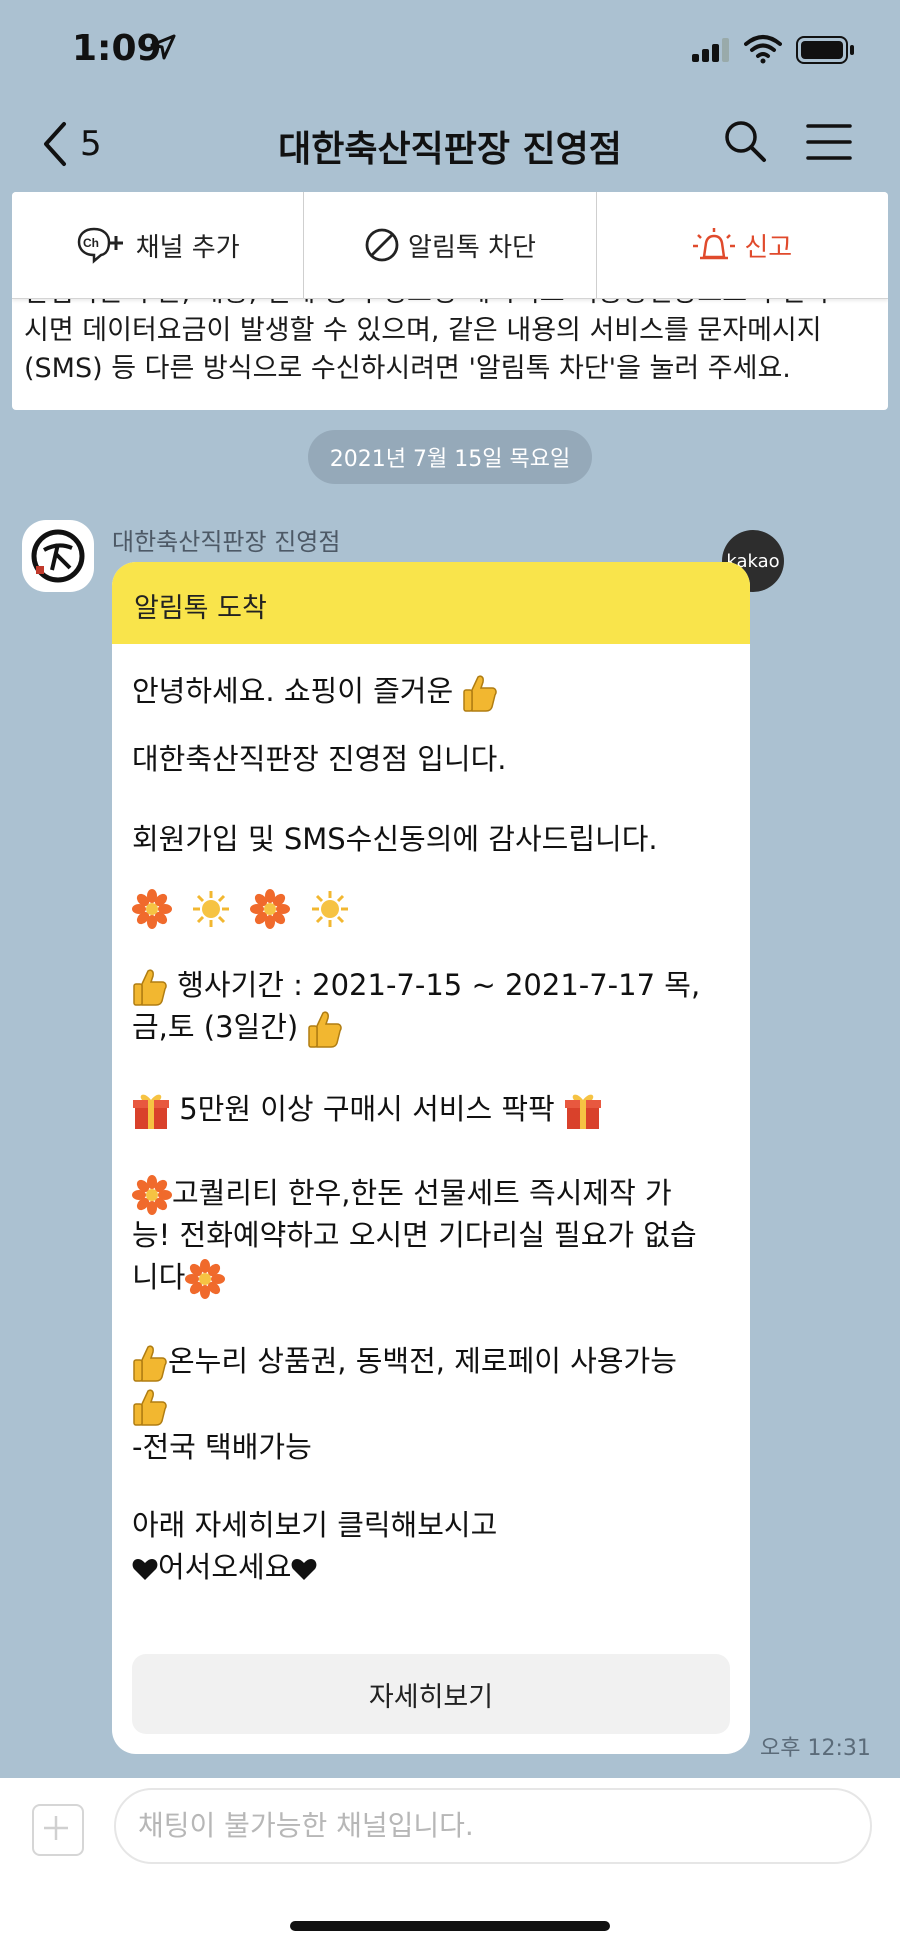 This screenshot has height=1948, width=900. I want to click on add-channel-button: Ch 채널 추가, so click(158, 245).